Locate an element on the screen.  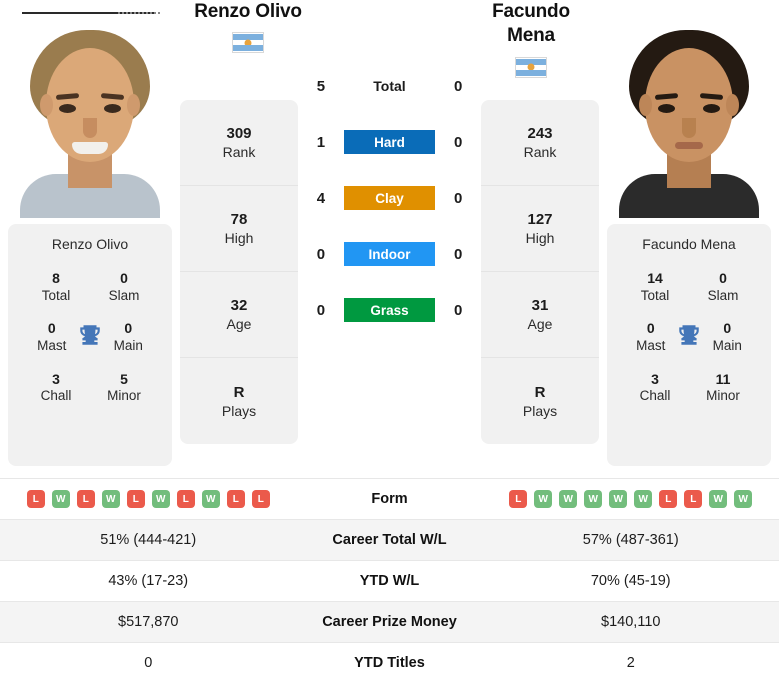
left-player-photo is located at coordinates (90, 109).